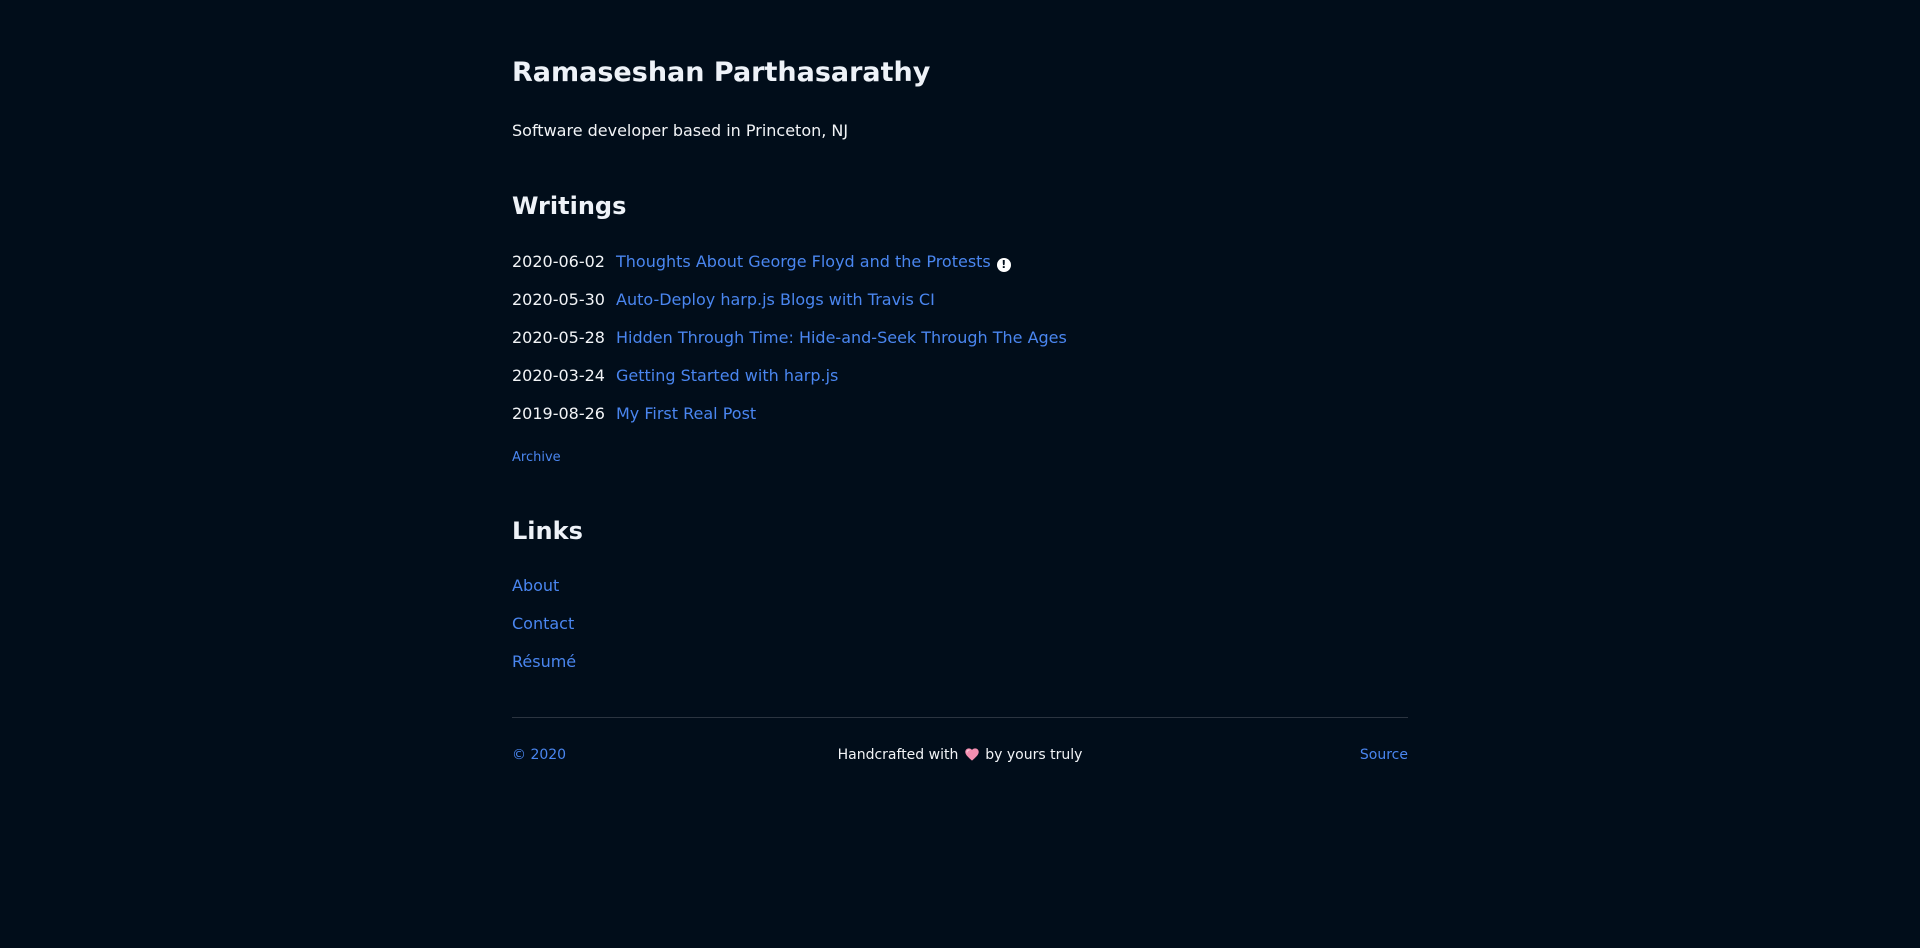 The width and height of the screenshot is (1920, 948). I want to click on credit-text-before: Handcrafted with, so click(898, 755).